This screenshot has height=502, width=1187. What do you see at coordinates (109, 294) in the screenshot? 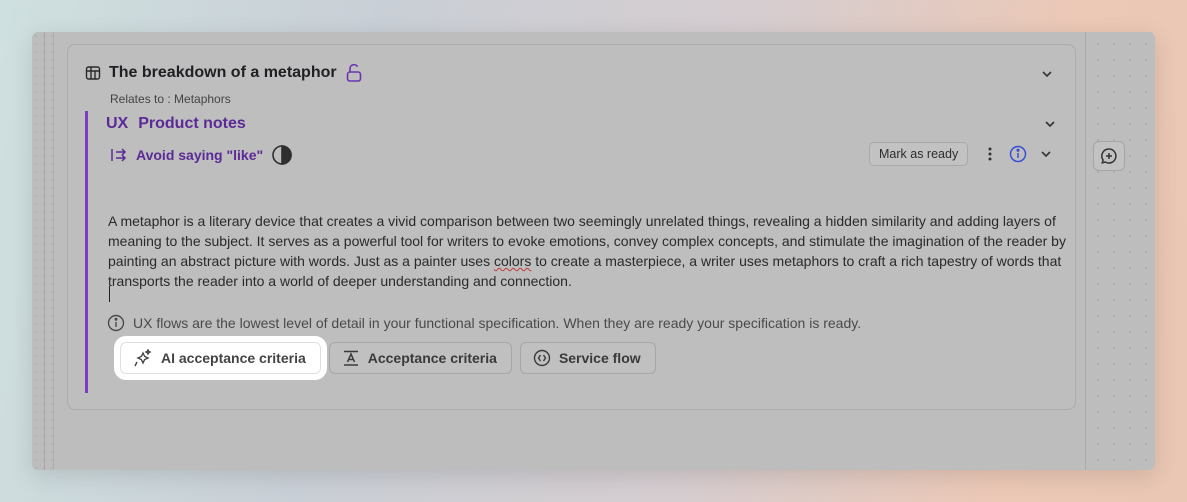
I see `text-caret` at bounding box center [109, 294].